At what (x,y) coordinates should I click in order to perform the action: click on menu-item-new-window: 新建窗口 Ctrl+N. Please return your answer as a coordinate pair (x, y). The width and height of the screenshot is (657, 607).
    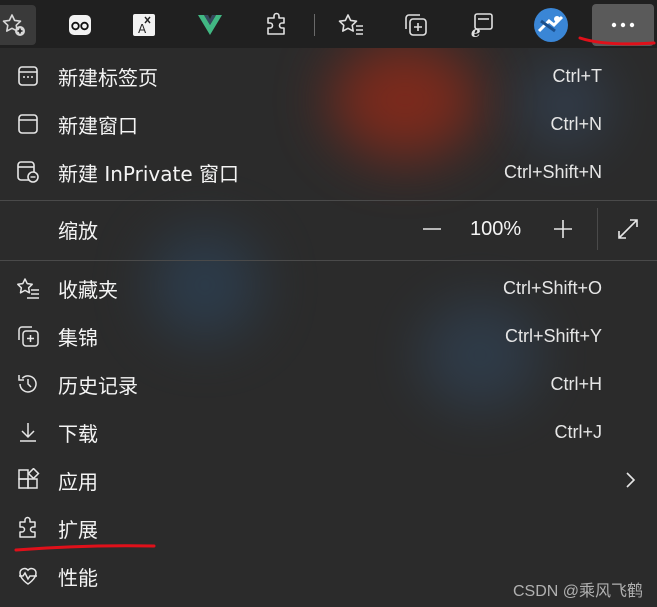
    Looking at the image, I should click on (328, 124).